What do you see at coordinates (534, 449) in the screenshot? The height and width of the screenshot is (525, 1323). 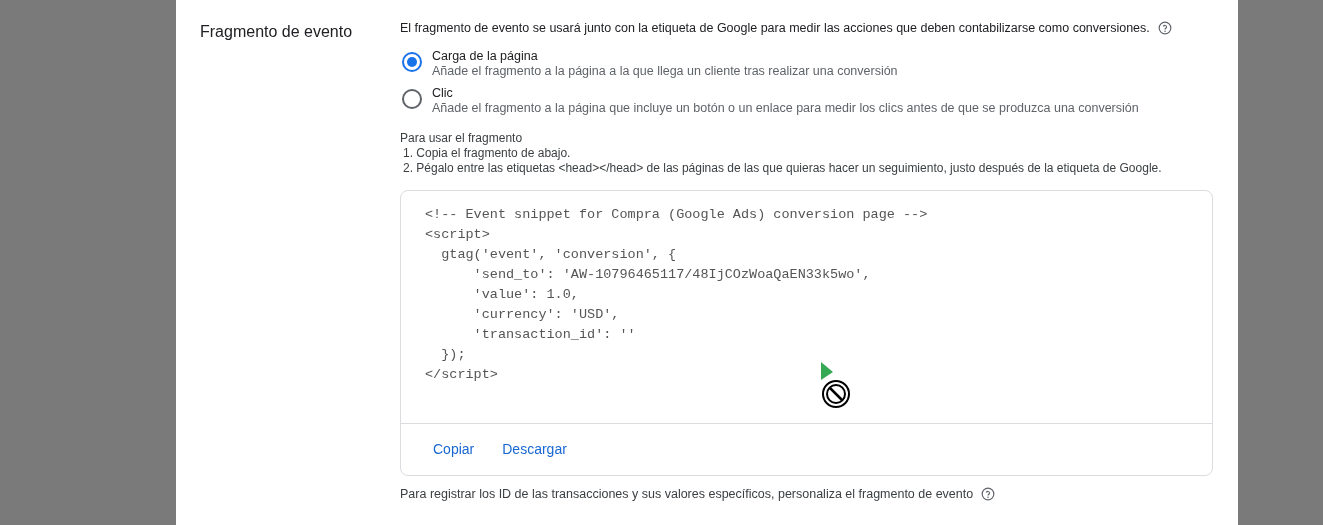 I see `action-link: Descargar` at bounding box center [534, 449].